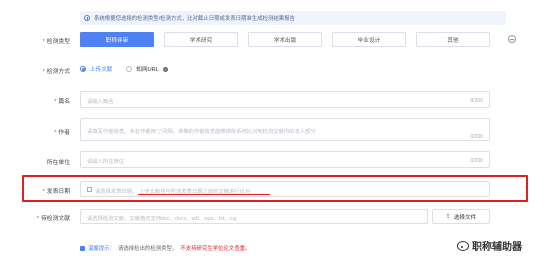 Image resolution: width=553 pixels, height=264 pixels. What do you see at coordinates (512, 39) in the screenshot?
I see `collapse-icon` at bounding box center [512, 39].